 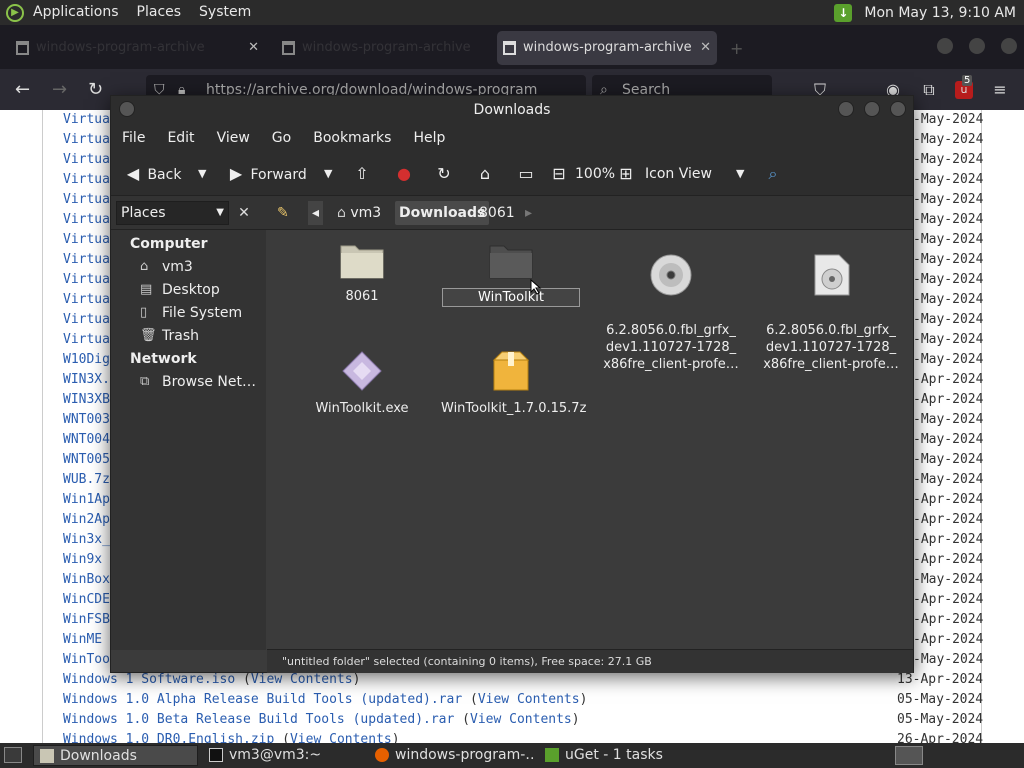 I want to click on listing-row: Windows 1 Software.iso (View Contents), so click(x=211, y=682).